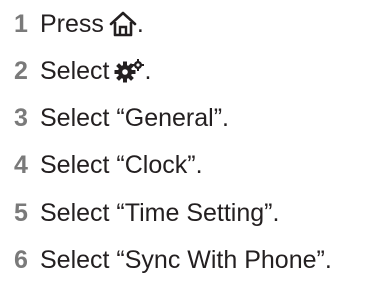  I want to click on step-4: 4 Select “Clock”., so click(108, 165).